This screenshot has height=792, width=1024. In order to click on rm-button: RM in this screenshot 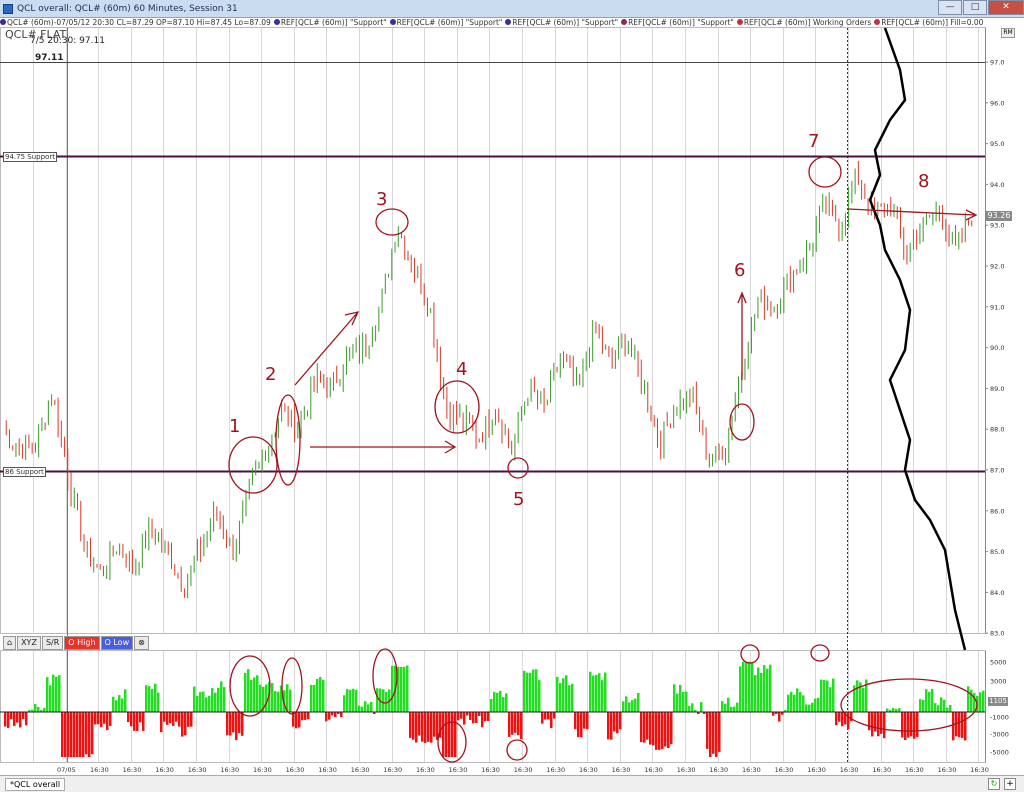, I will do `click(1008, 33)`.